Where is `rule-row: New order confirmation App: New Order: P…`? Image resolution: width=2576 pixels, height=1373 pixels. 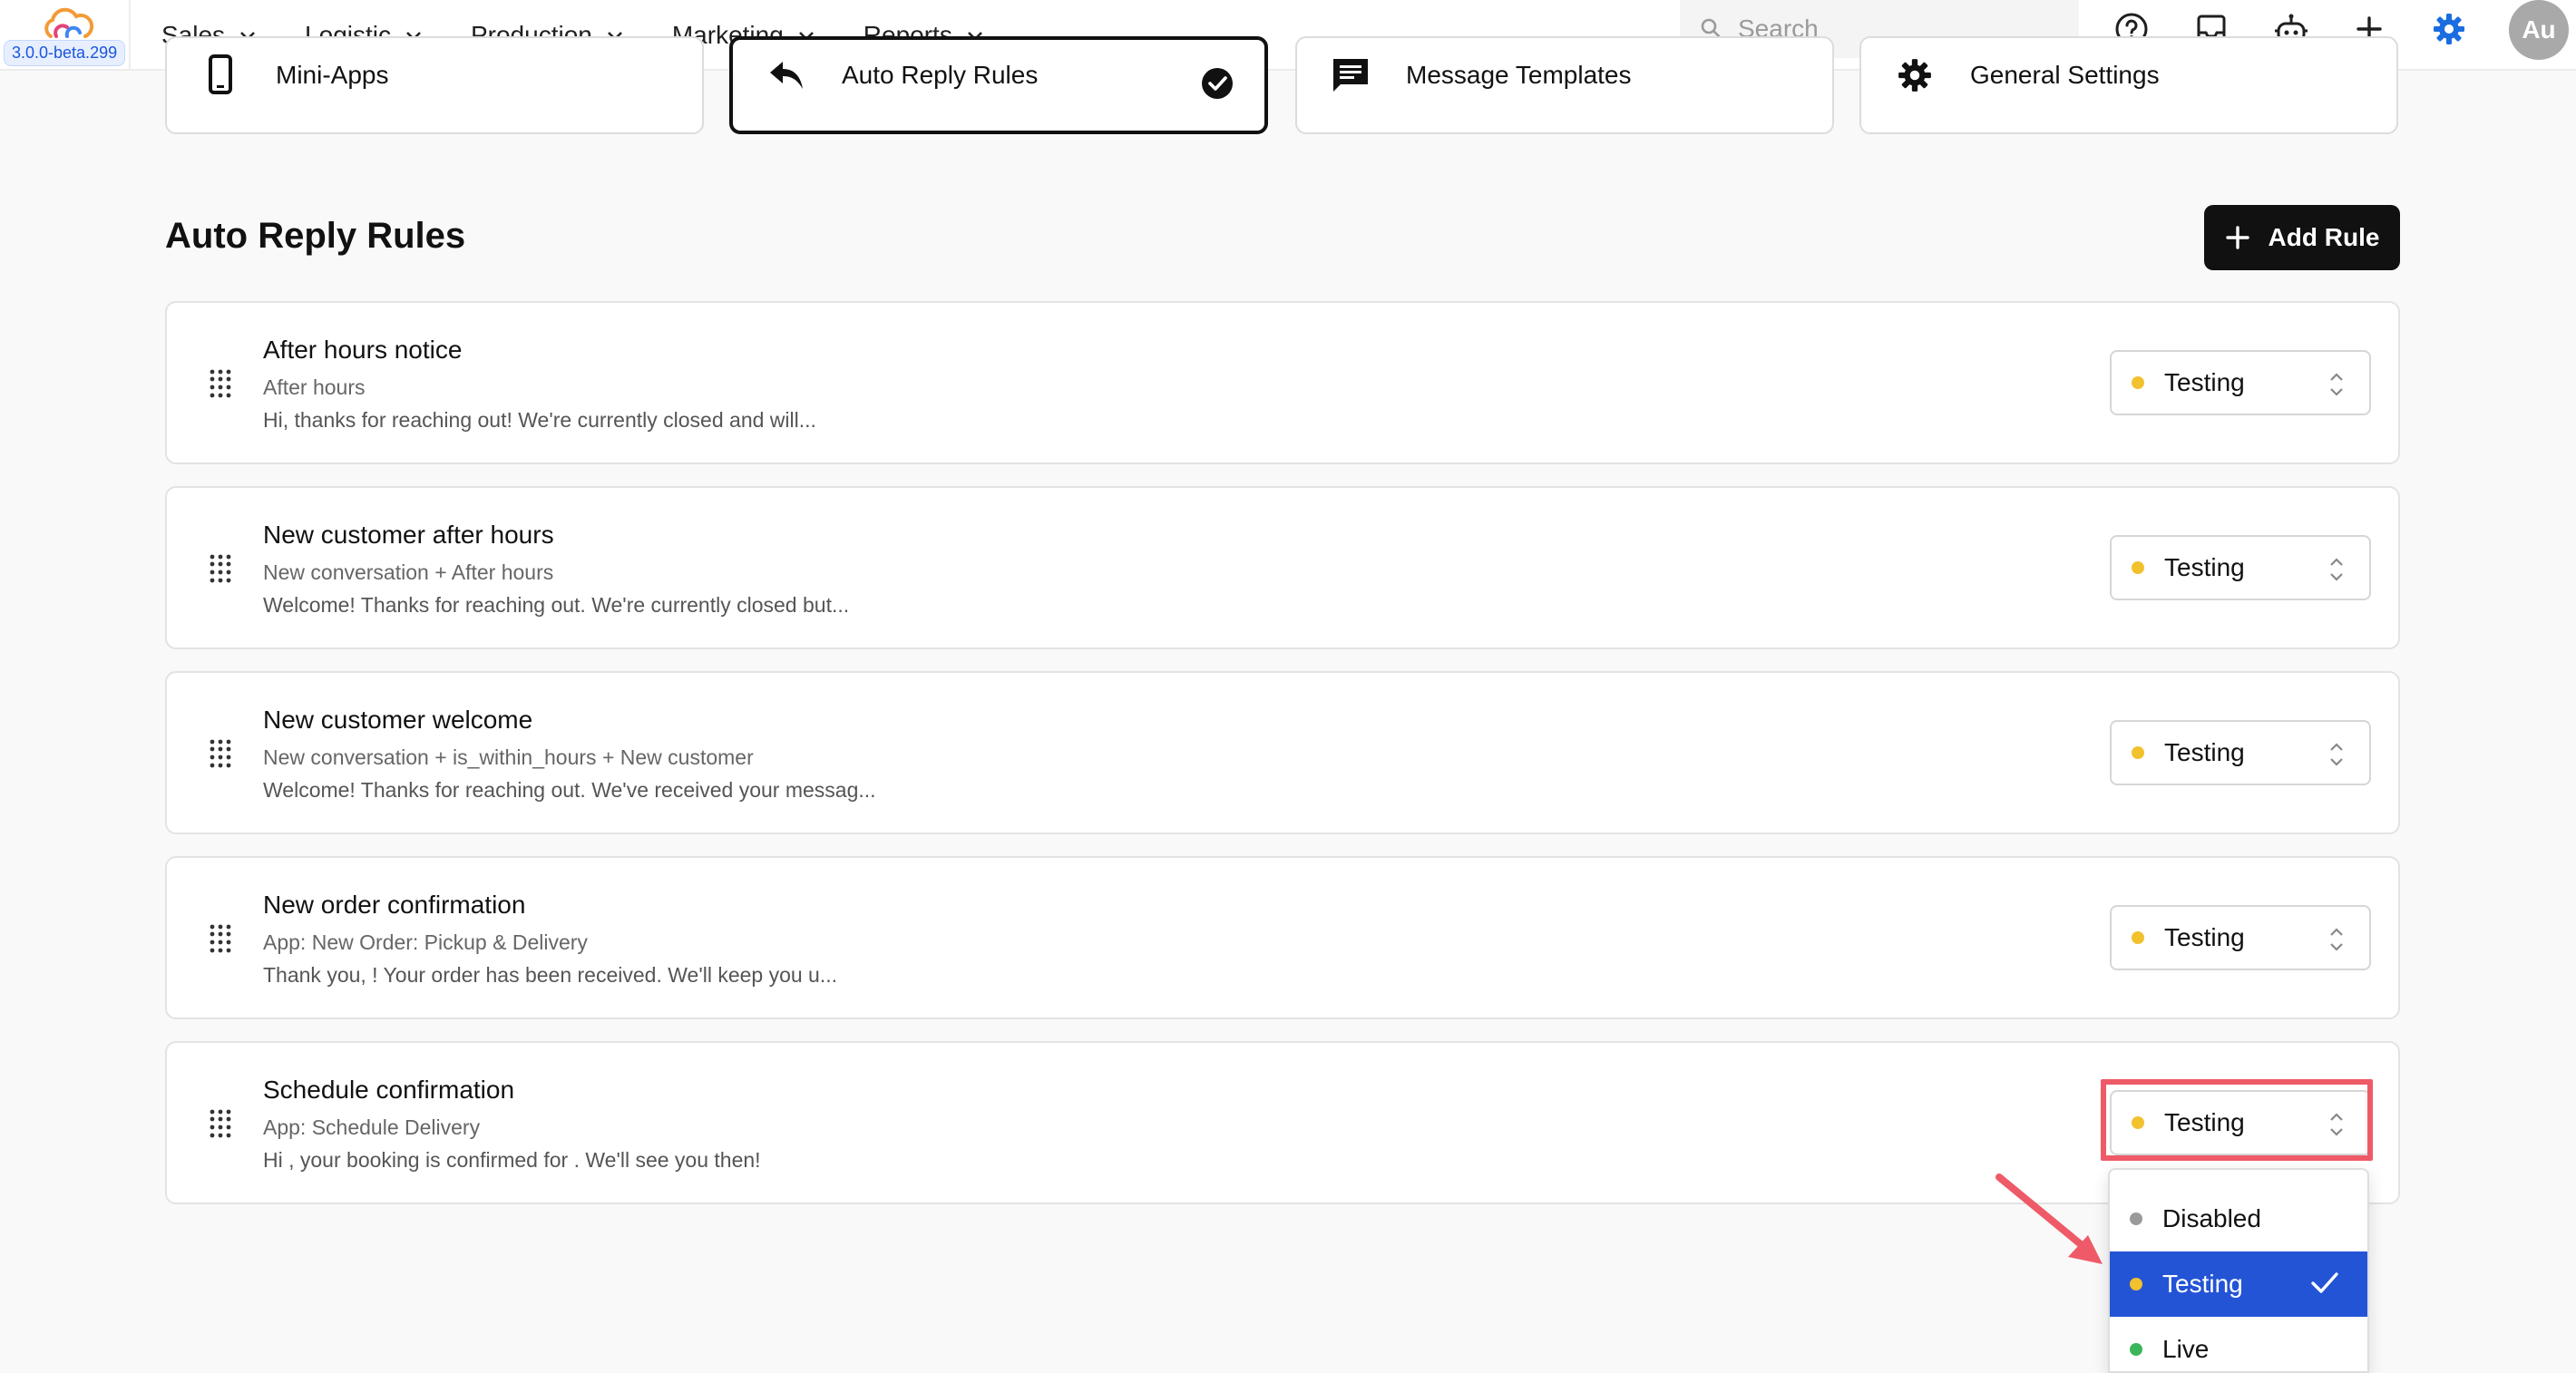 rule-row: New order confirmation App: New Order: P… is located at coordinates (1282, 937).